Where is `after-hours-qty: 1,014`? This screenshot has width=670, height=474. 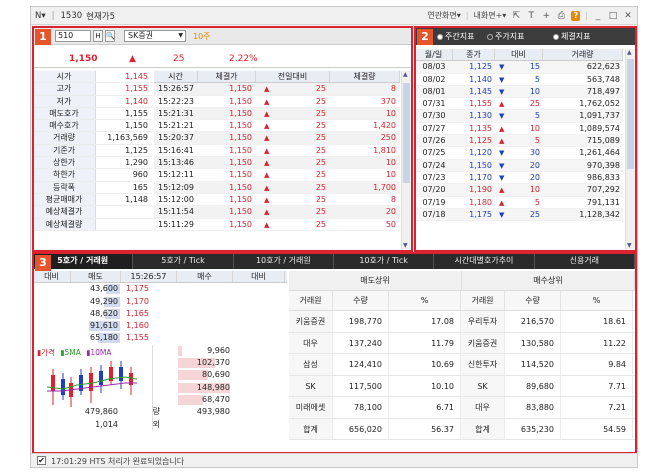 after-hours-qty: 1,014 is located at coordinates (106, 424).